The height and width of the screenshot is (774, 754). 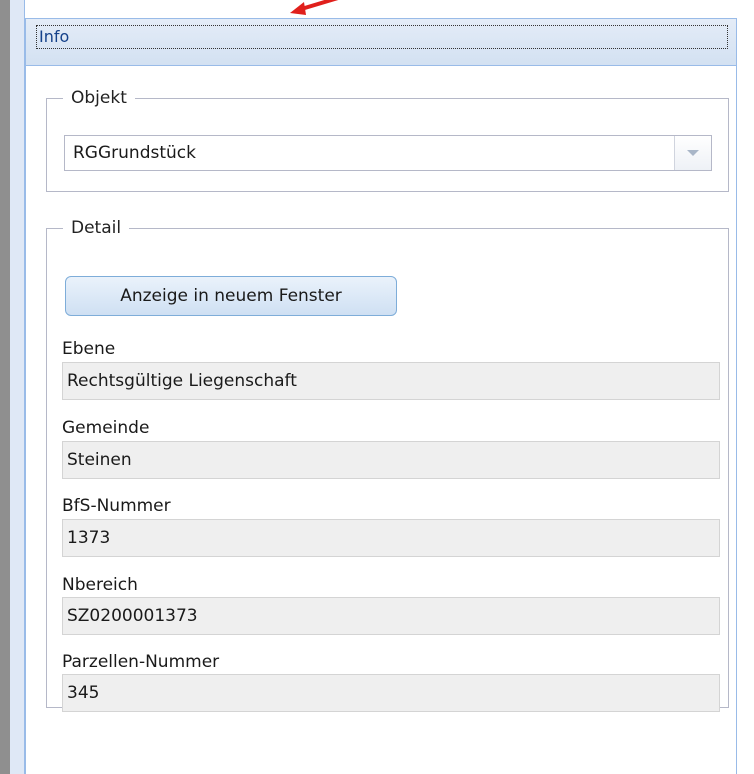 I want to click on field-label-bfs-nummer: BfS-Nummer, so click(x=116, y=506).